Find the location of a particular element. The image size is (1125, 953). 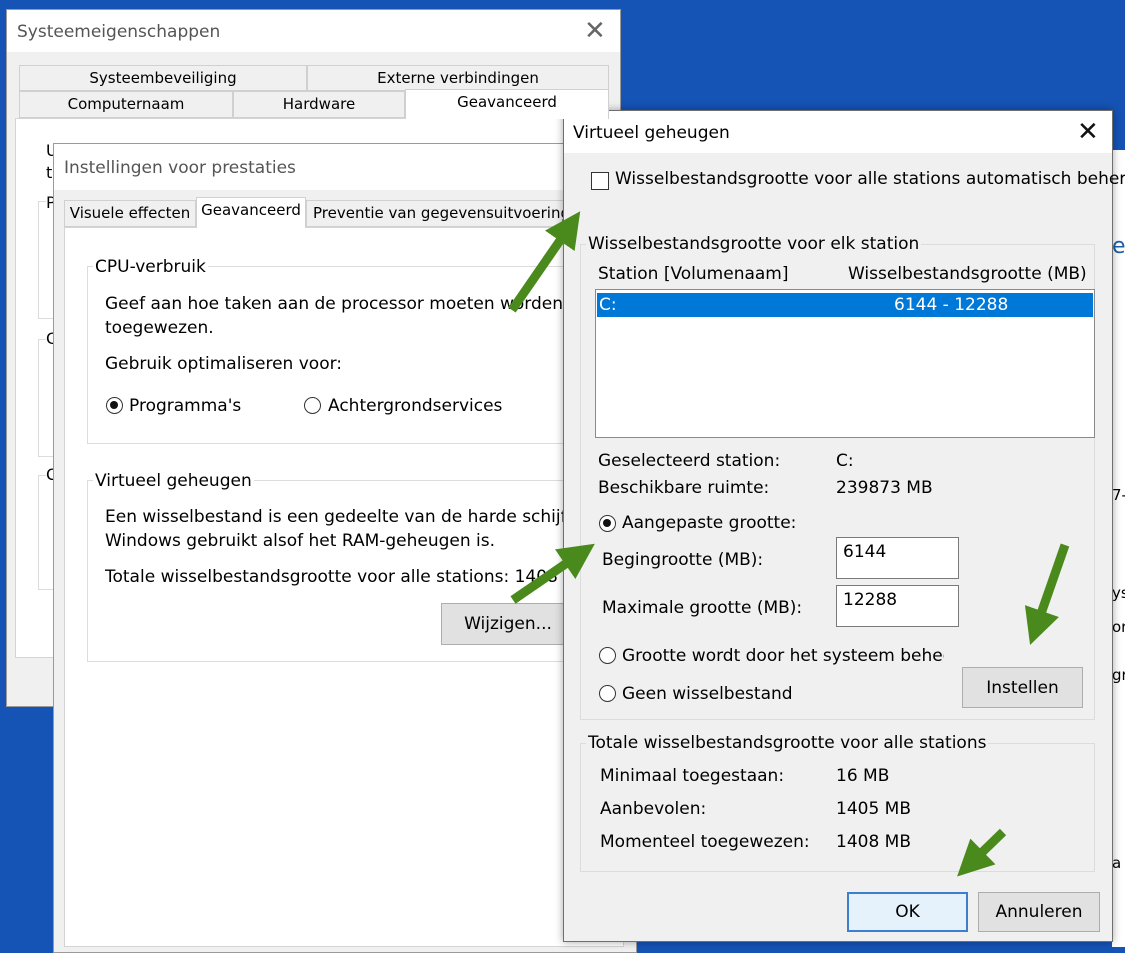

arrow-to-checkbox is located at coordinates (544, 262).